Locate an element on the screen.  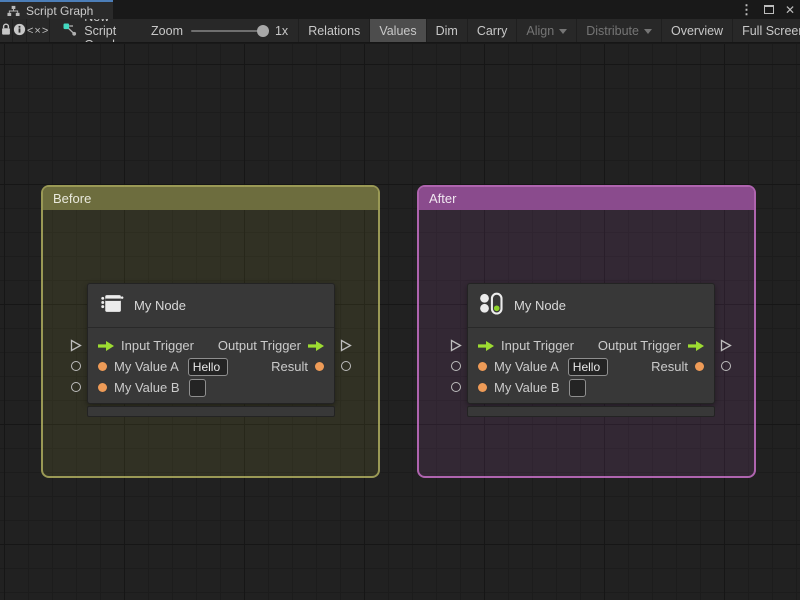
window-controls: ⋮ ✕ is located at coordinates (767, 9).